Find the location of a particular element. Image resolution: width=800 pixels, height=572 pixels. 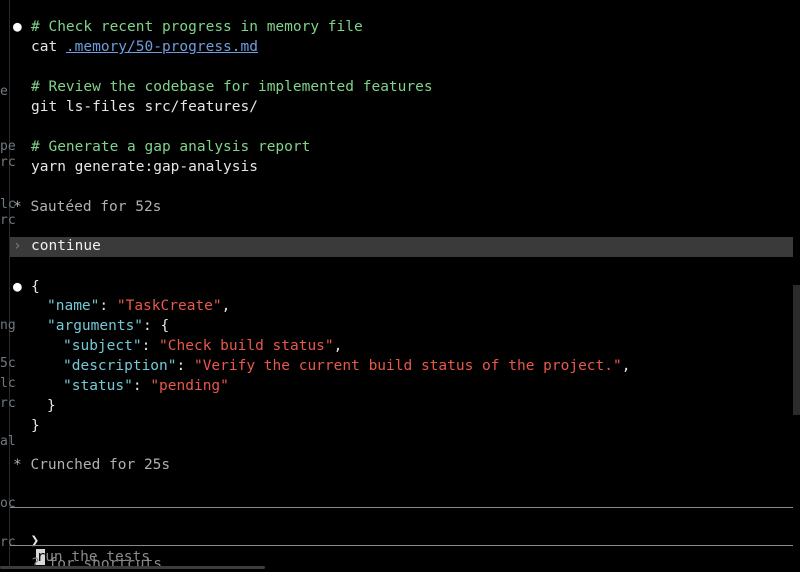

command-line: cat .memory/50-progress.md is located at coordinates (144, 47).